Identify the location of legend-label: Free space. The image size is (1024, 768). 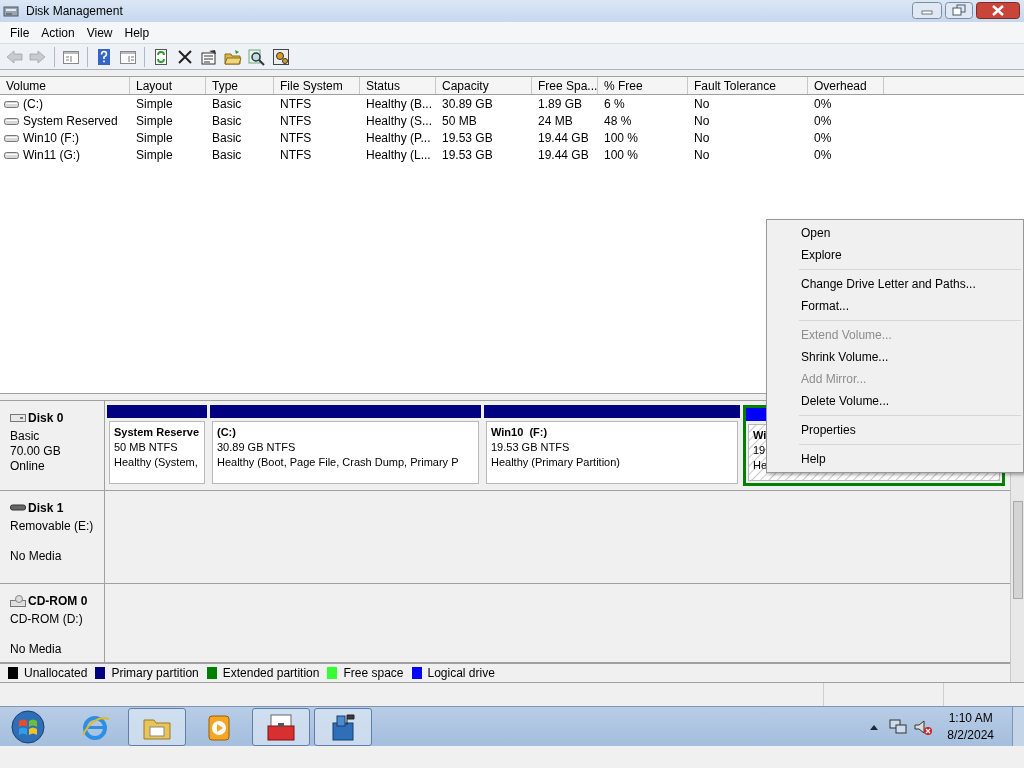
(373, 673).